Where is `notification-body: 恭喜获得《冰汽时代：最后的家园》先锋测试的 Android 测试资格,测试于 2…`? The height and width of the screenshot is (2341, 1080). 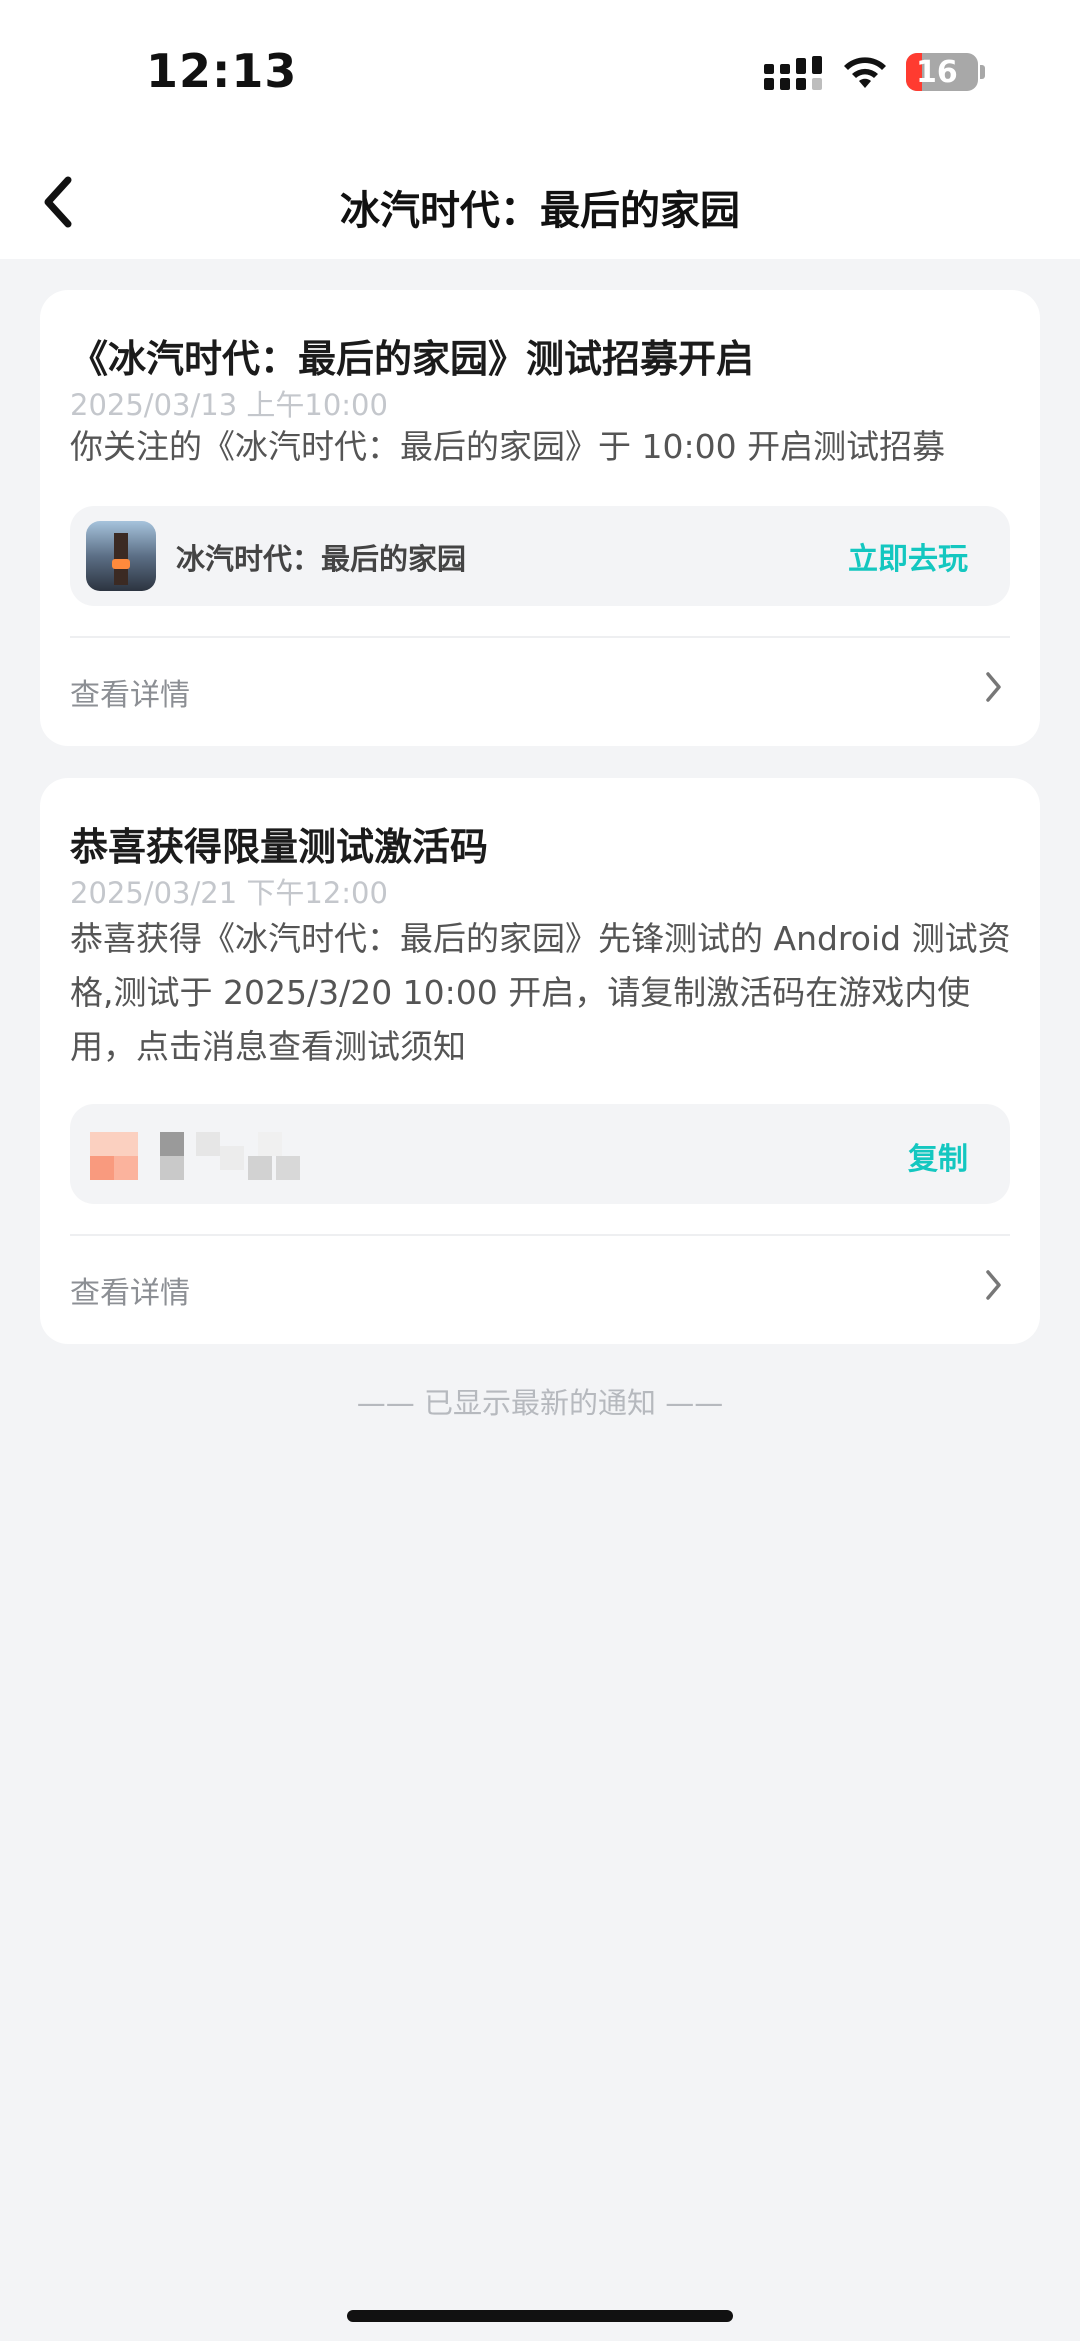
notification-body: 恭喜获得《冰汽时代：最后的家园》先锋测试的 Android 测试资格,测试于 2… is located at coordinates (540, 992).